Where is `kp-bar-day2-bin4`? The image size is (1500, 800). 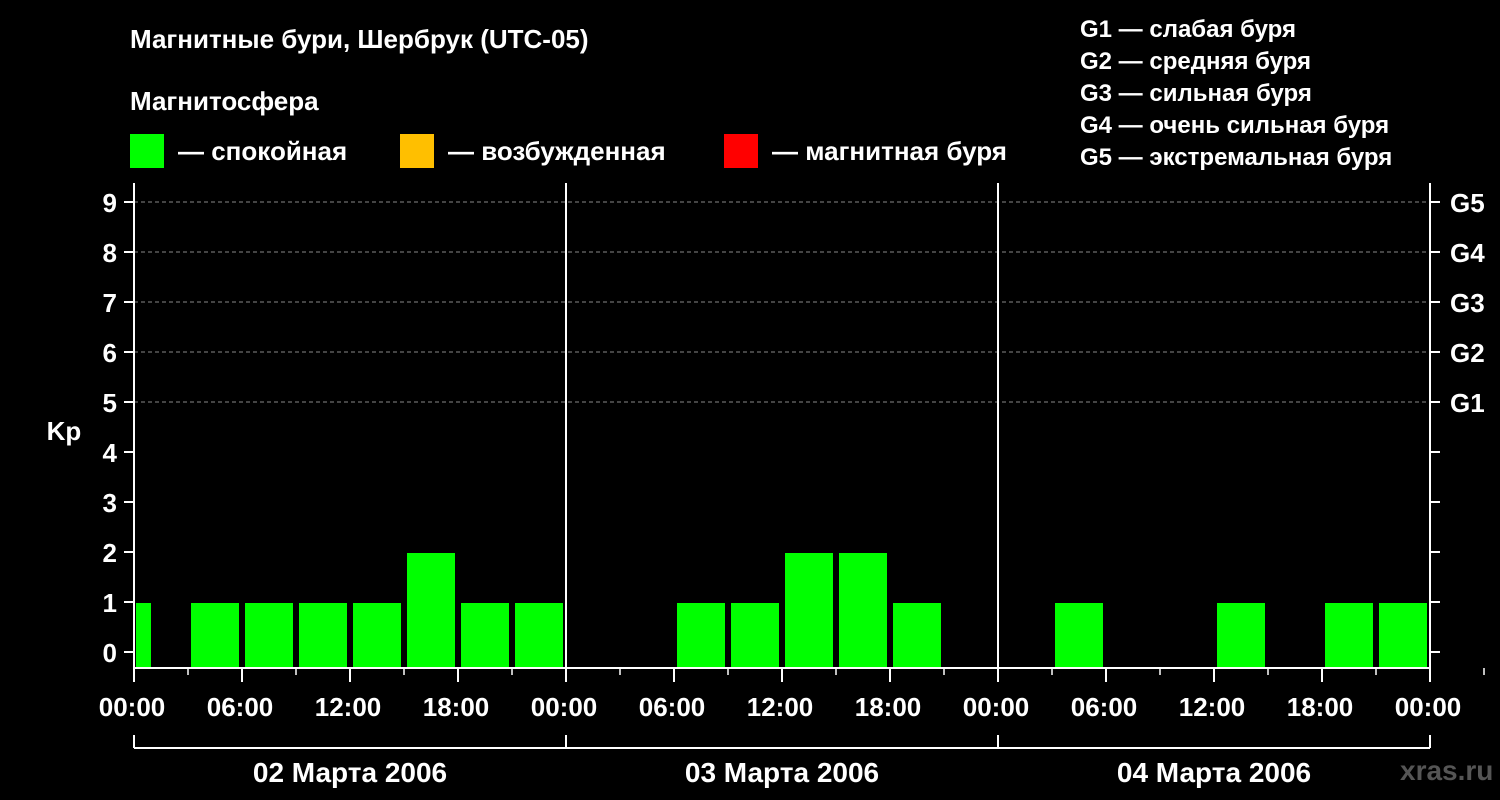 kp-bar-day2-bin4 is located at coordinates (755, 635).